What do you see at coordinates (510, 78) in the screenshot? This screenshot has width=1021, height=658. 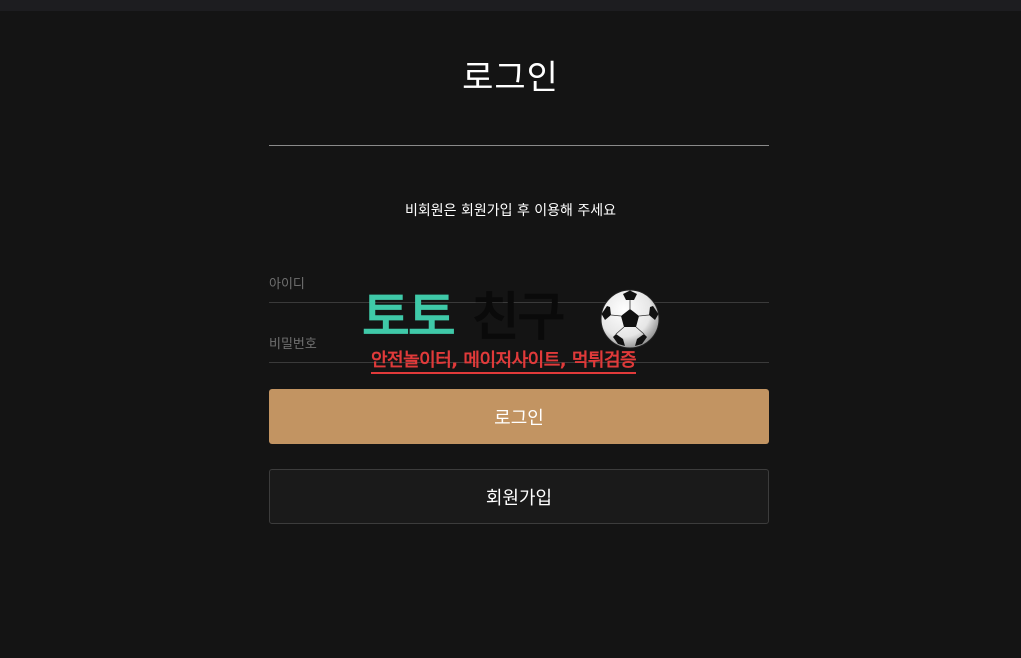 I see `page-title: 로그인` at bounding box center [510, 78].